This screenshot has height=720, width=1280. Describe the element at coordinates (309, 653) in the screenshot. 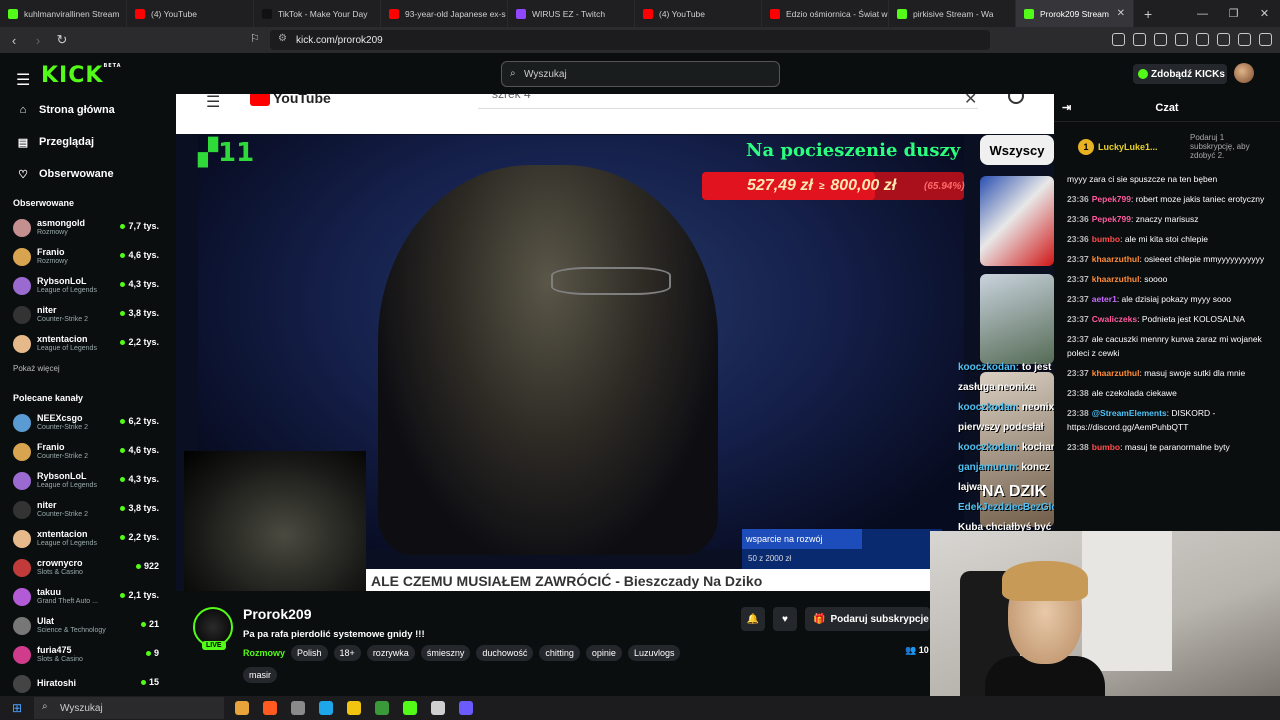

I see `stream-tag: Polish` at that location.